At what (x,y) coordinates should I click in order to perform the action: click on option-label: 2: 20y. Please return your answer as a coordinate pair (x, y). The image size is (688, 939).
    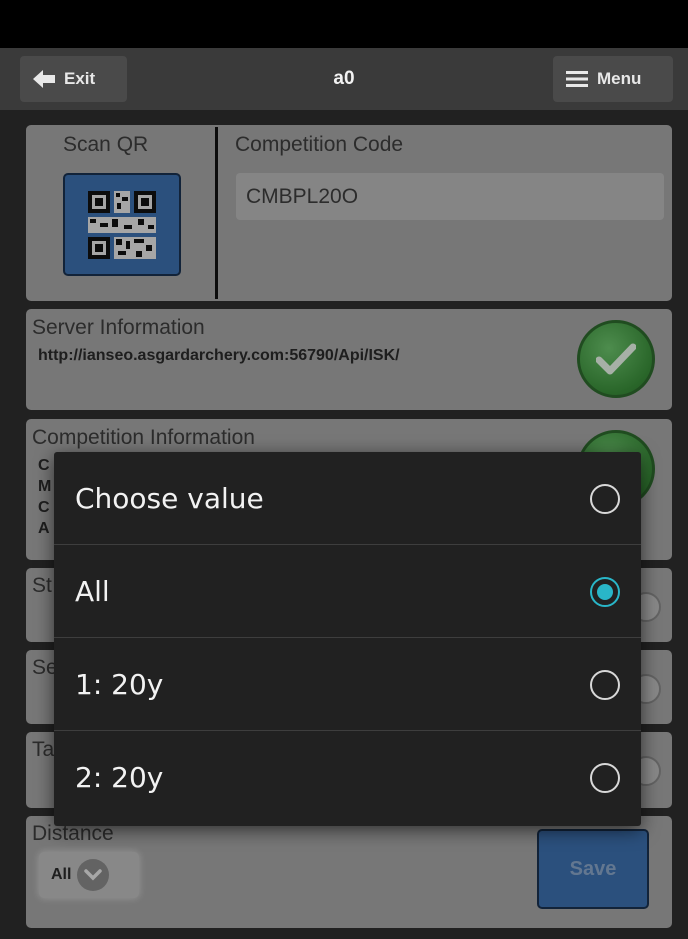
    Looking at the image, I should click on (119, 777).